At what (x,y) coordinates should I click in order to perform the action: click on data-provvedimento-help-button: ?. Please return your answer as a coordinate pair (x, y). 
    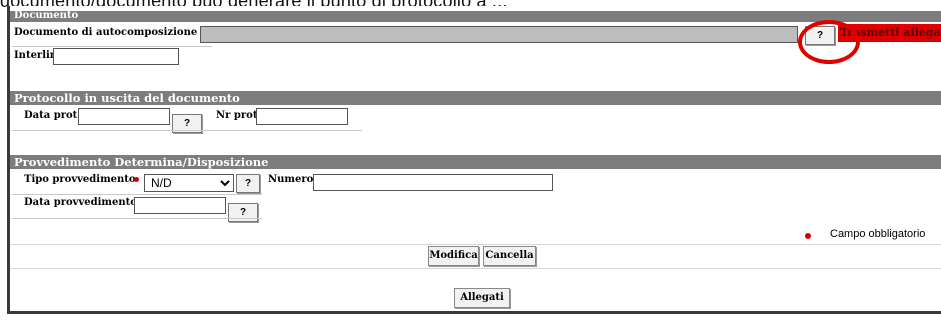
    Looking at the image, I should click on (243, 212).